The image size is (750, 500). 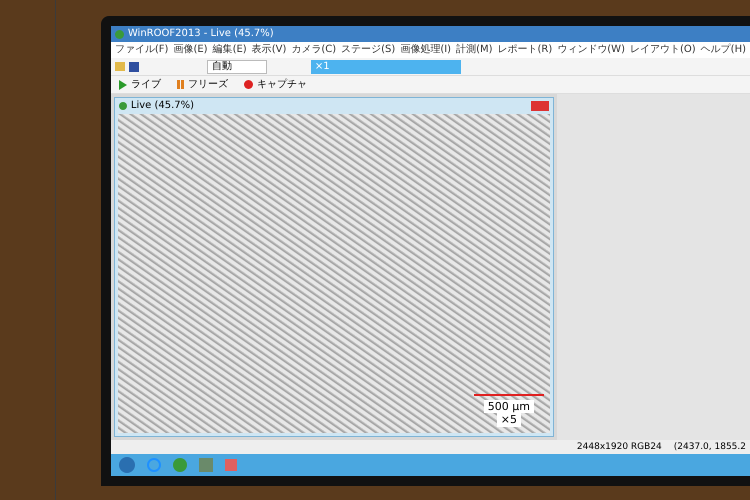 What do you see at coordinates (141, 50) in the screenshot?
I see `menu-item: ファイル(F)` at bounding box center [141, 50].